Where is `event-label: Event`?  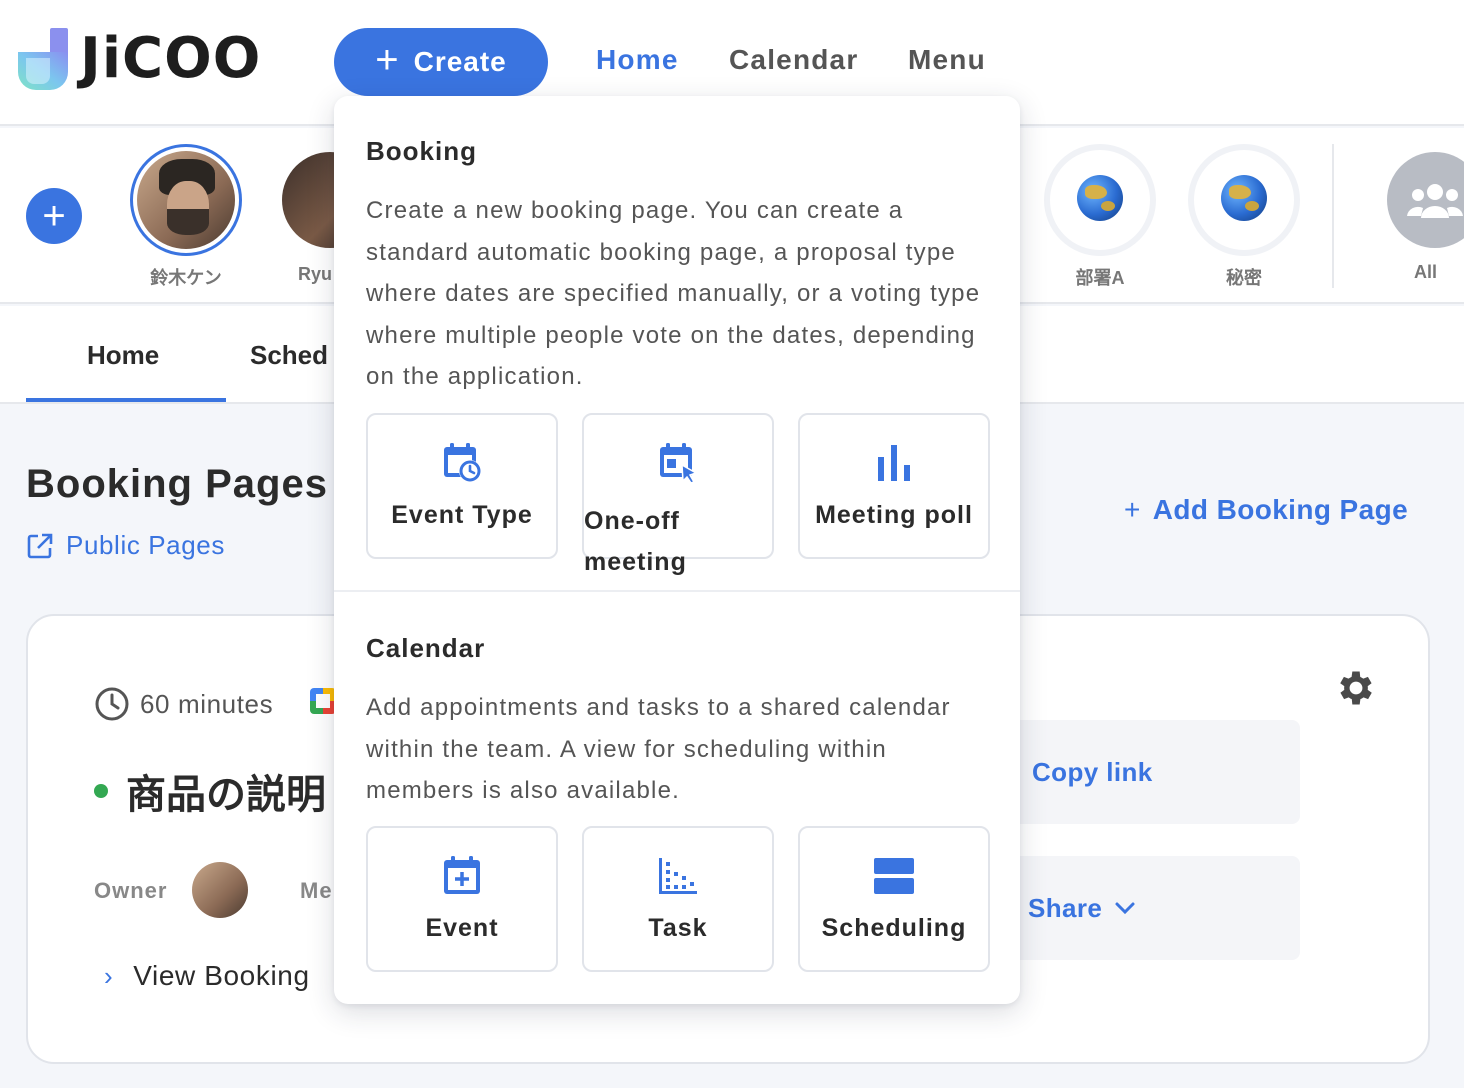 event-label: Event is located at coordinates (462, 928).